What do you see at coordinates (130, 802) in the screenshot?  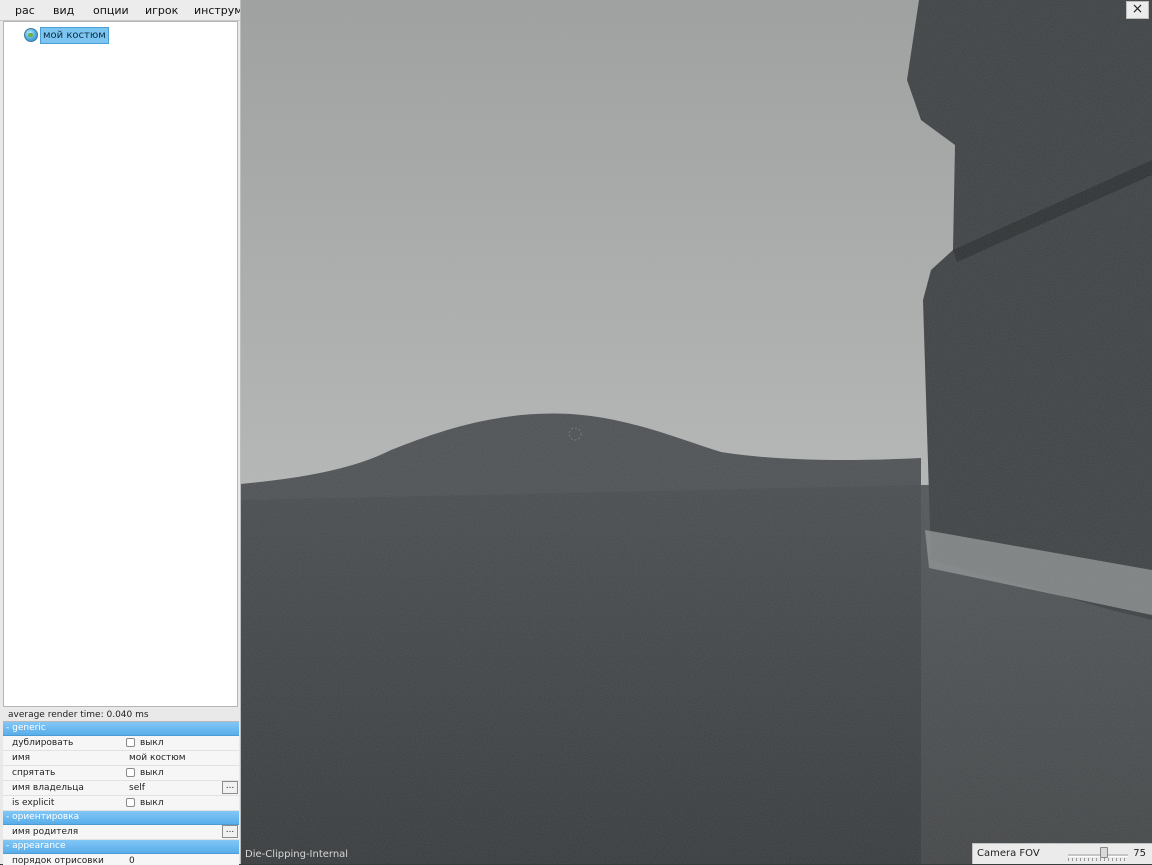 I see `explicit-checkbox` at bounding box center [130, 802].